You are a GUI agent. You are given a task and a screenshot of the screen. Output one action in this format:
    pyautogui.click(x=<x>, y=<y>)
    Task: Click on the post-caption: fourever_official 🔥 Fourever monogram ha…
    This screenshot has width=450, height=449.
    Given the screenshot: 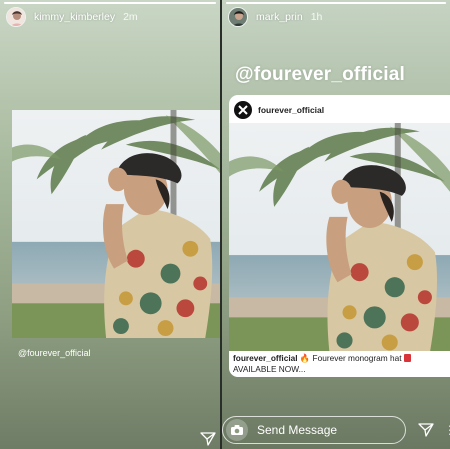 What is the action you would take?
    pyautogui.click(x=338, y=363)
    